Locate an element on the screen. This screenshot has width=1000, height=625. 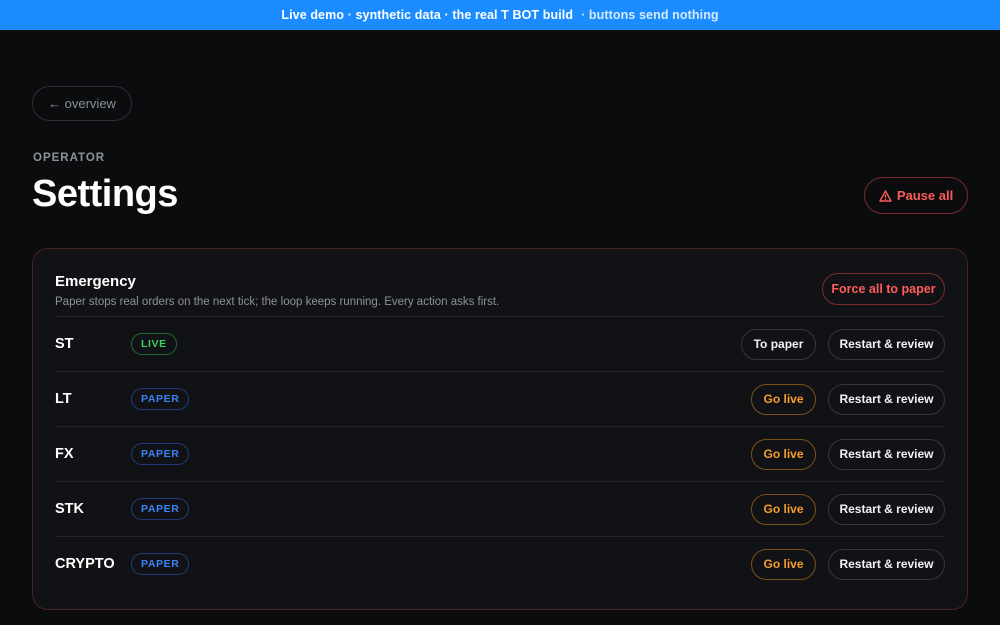
bot-row-crypto: CRYPTO PAPER Go live Restart & review is located at coordinates (500, 563).